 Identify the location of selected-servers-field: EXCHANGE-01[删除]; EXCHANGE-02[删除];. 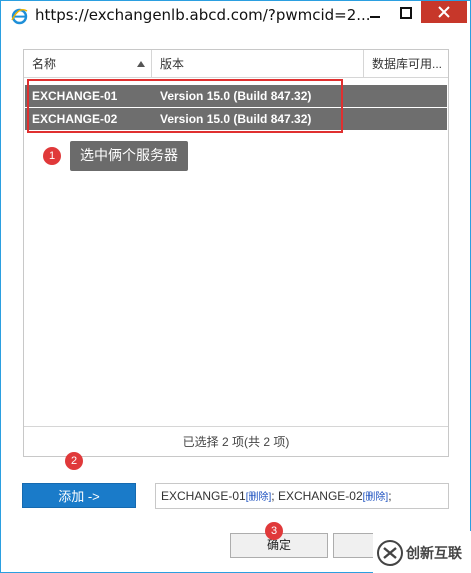
(302, 496).